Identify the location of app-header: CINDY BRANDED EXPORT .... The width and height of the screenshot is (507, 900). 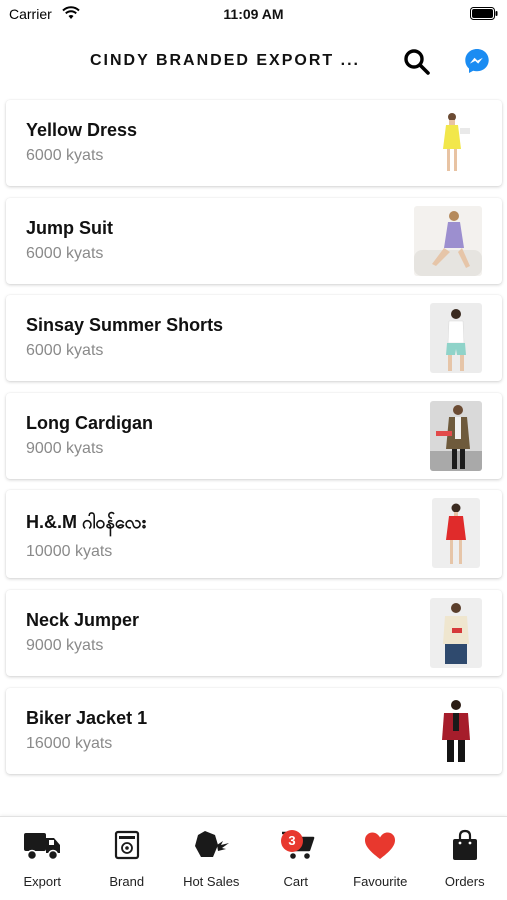
(253, 60).